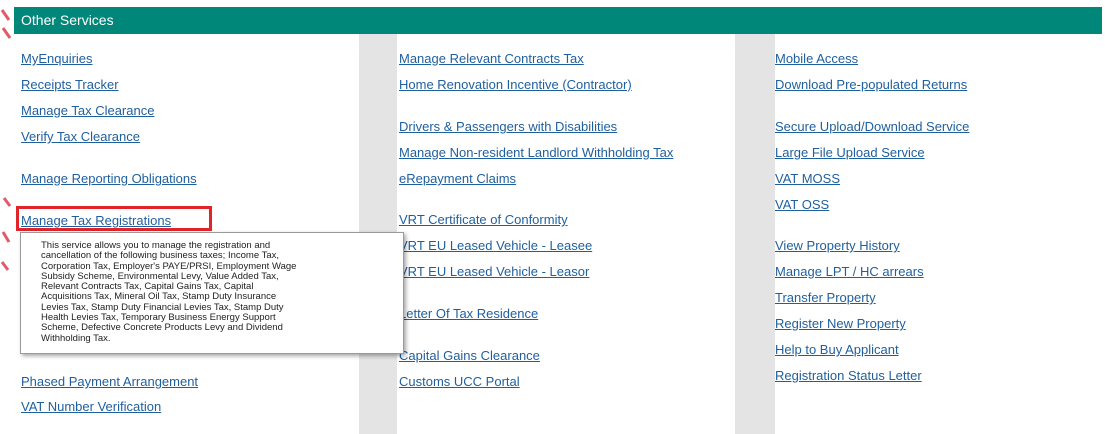 The width and height of the screenshot is (1105, 434). I want to click on link-capital-gains-clearance: Capital Gains Clearance, so click(469, 356).